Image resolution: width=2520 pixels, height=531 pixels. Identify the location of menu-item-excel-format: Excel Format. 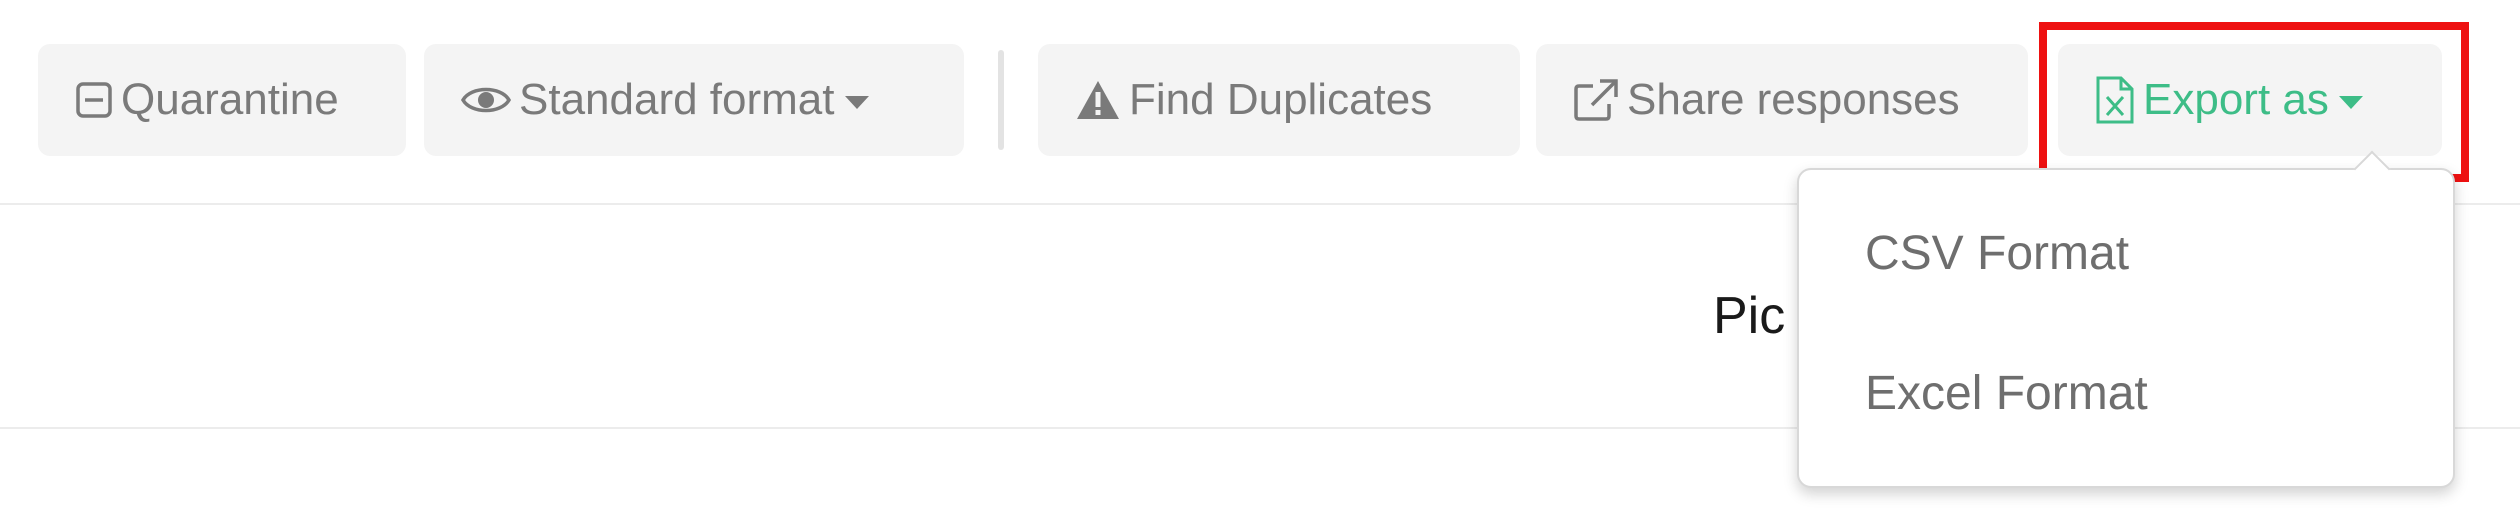
(2006, 393).